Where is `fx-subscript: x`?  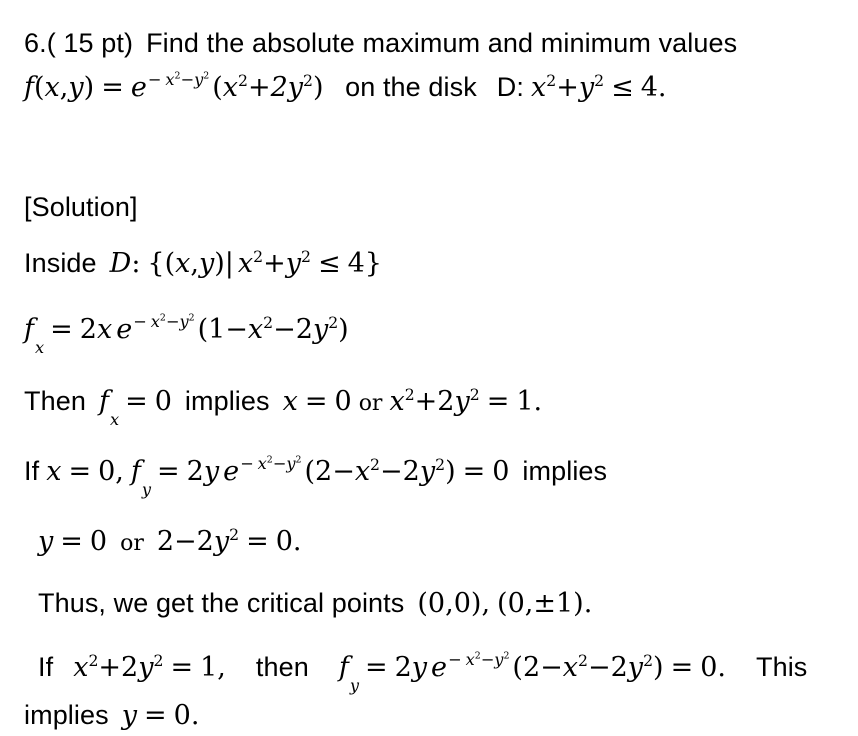 fx-subscript: x is located at coordinates (40, 348).